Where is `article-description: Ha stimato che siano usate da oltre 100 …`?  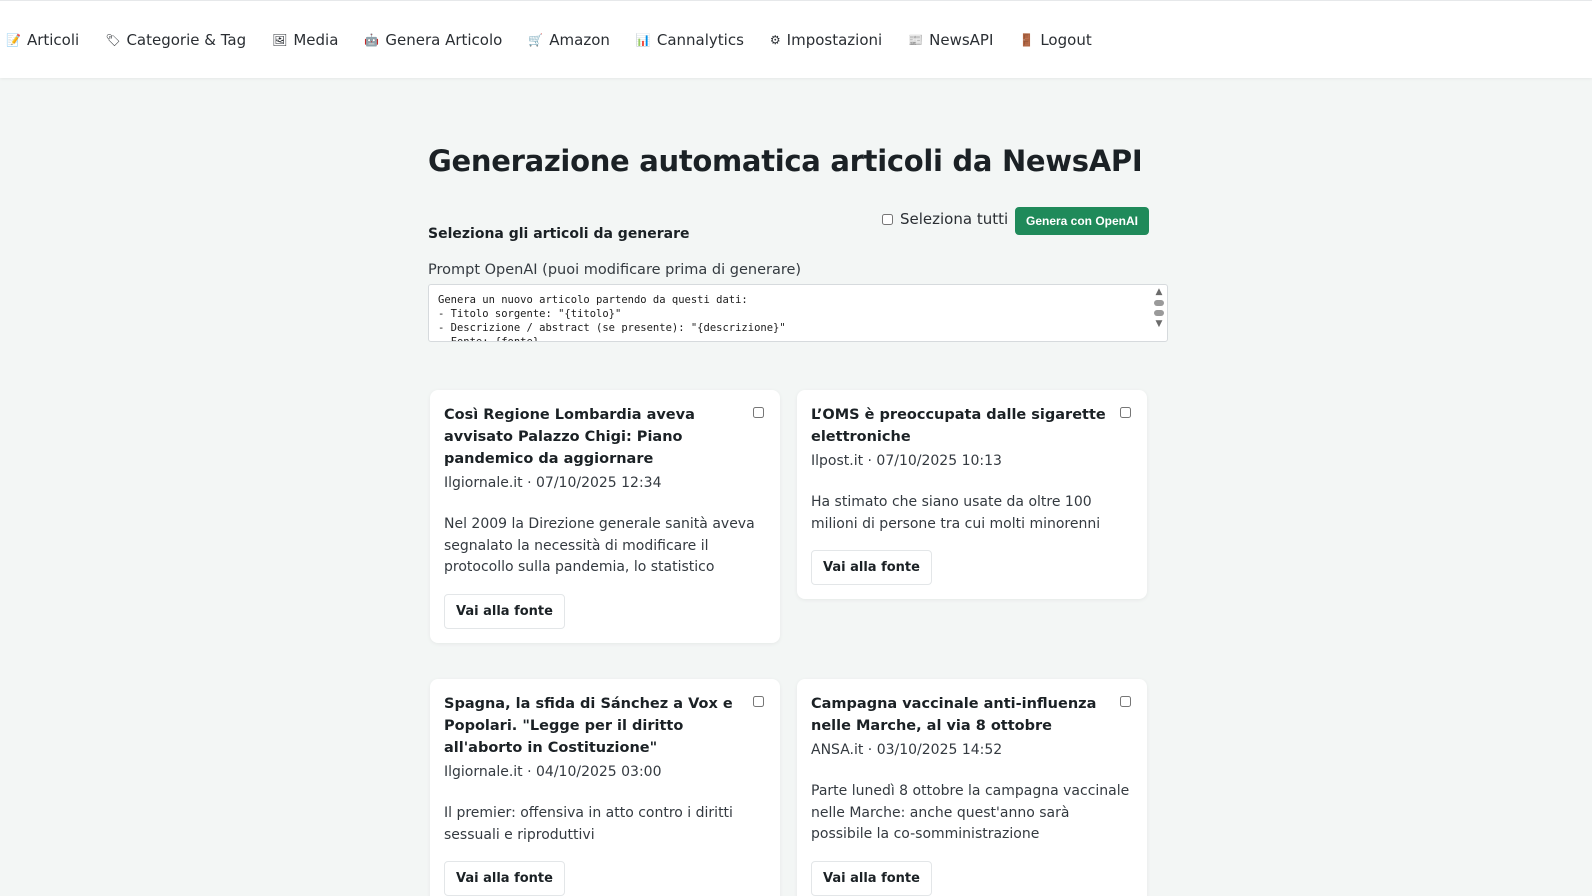
article-description: Ha stimato che siano usate da oltre 100 … is located at coordinates (956, 513).